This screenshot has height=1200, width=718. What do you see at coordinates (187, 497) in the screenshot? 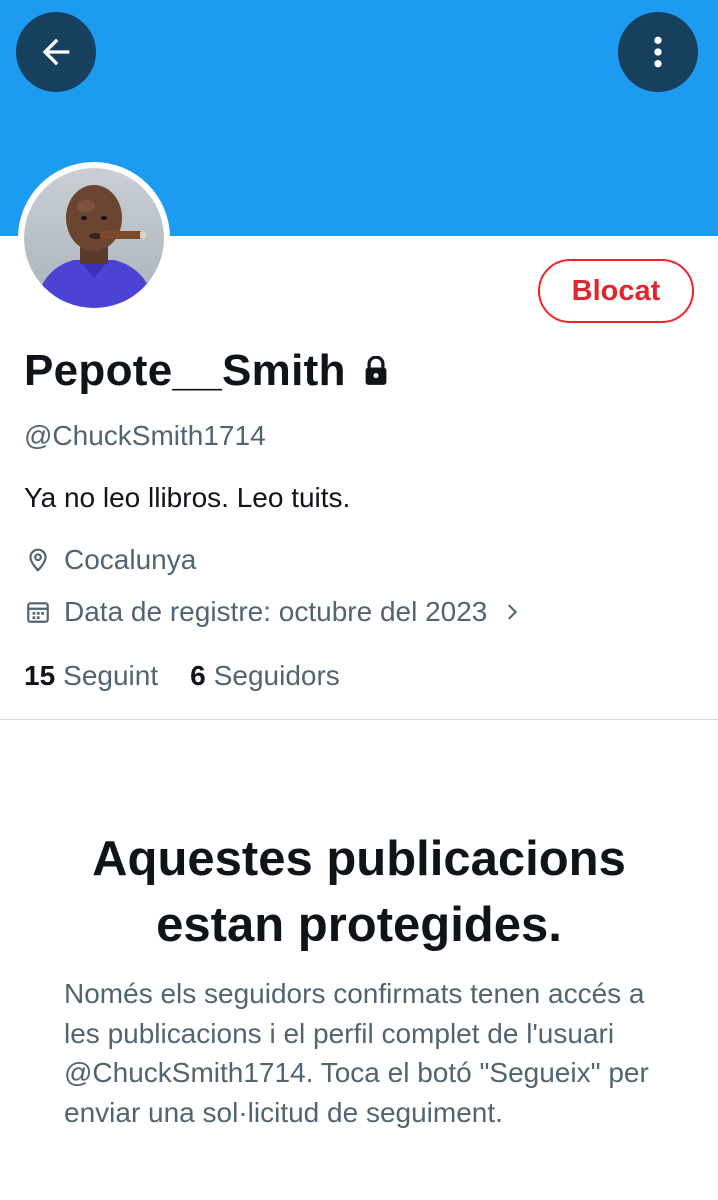
I see `user-bio: Ya no leo llibros. Leo tuits.` at bounding box center [187, 497].